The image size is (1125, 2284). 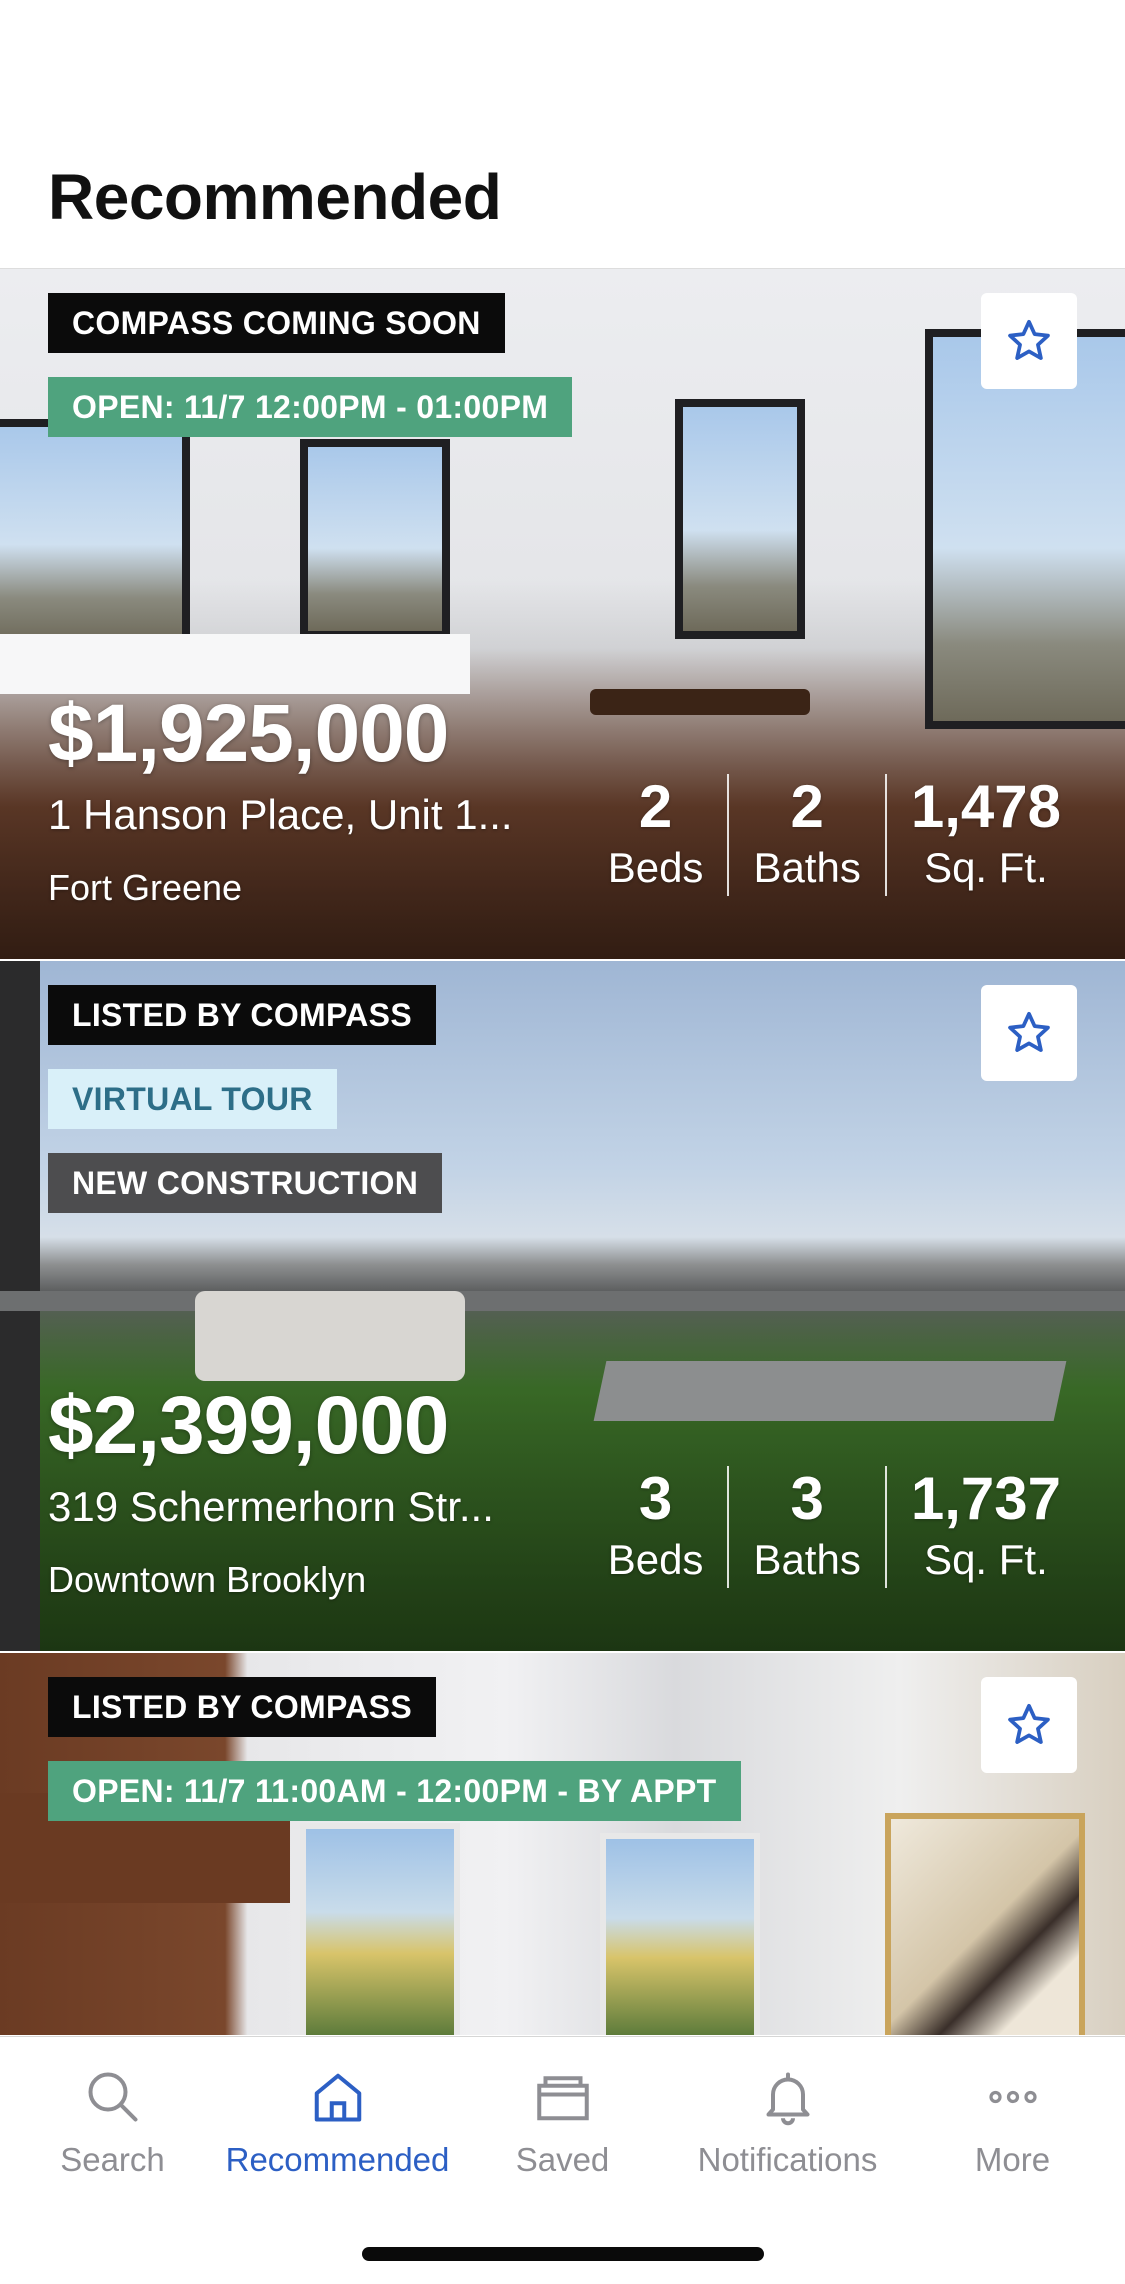 I want to click on sqft-count: 1,478, so click(x=985, y=806).